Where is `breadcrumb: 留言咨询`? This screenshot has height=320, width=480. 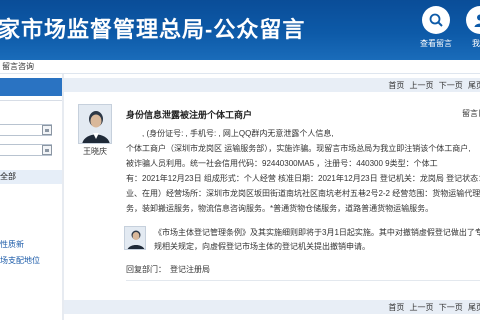
breadcrumb: 留言咨询 is located at coordinates (240, 67).